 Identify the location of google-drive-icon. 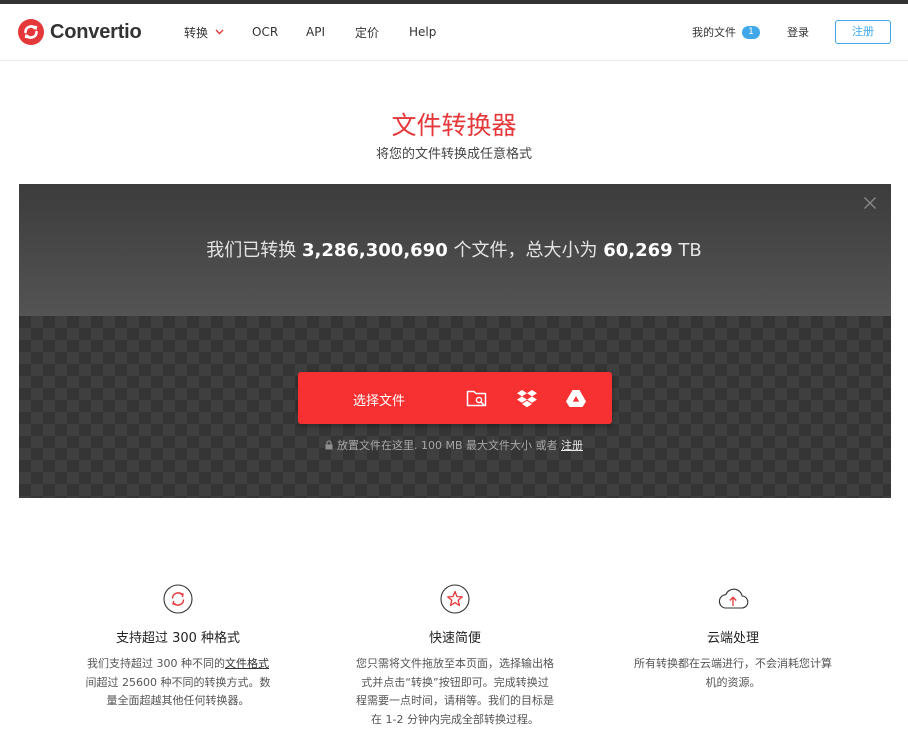
(576, 398).